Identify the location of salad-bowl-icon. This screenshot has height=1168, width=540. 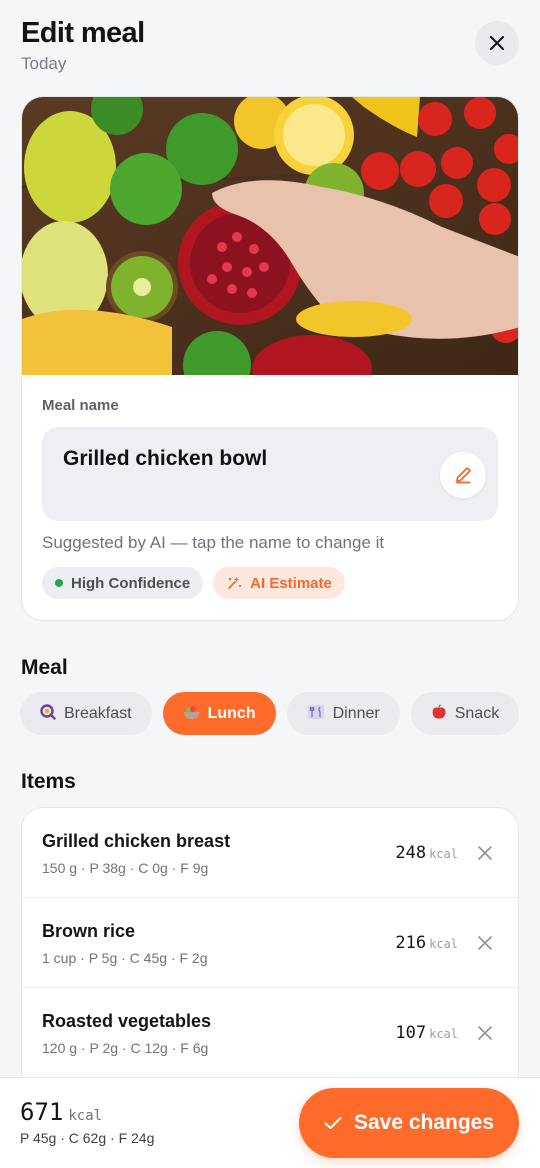
(191, 713).